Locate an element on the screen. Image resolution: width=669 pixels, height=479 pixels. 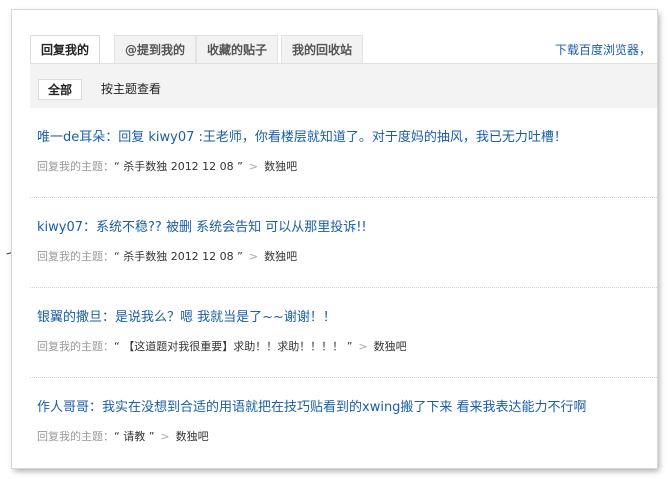
topic-link: “ 请教 ” is located at coordinates (134, 436).